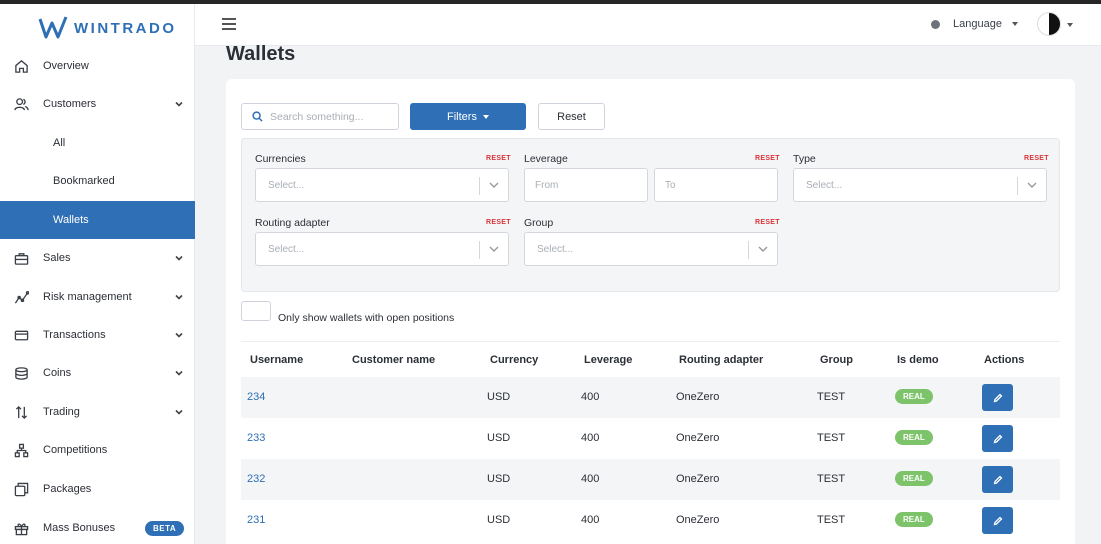  Describe the element at coordinates (21, 297) in the screenshot. I see `chart-line-icon` at that location.